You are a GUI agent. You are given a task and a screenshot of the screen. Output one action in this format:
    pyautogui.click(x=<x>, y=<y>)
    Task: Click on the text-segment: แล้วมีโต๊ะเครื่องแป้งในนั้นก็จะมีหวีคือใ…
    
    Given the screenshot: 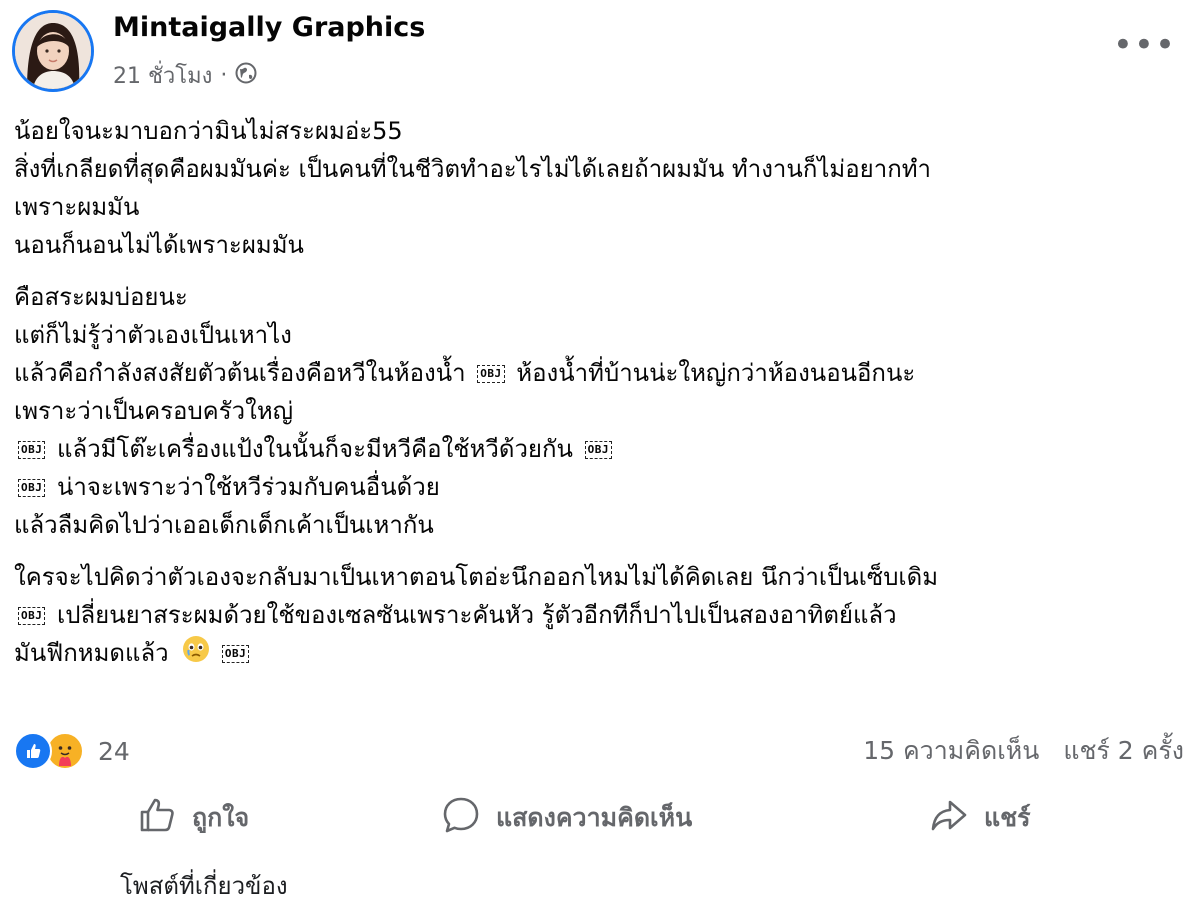 What is the action you would take?
    pyautogui.click(x=315, y=449)
    